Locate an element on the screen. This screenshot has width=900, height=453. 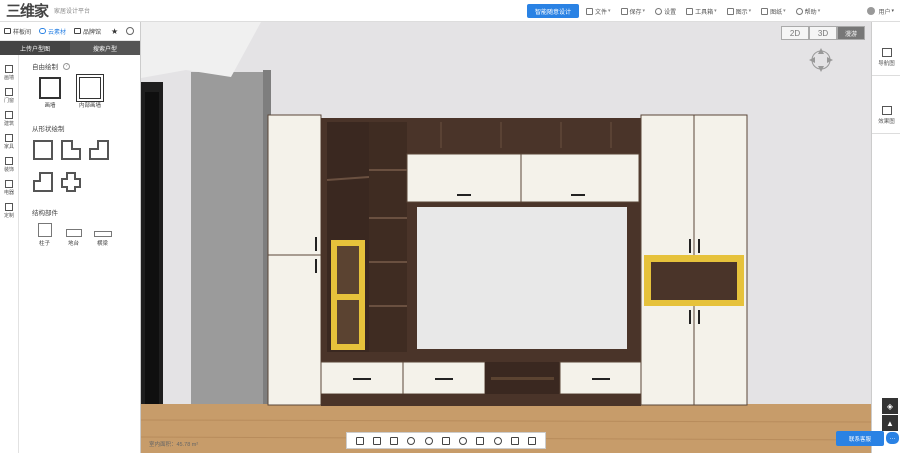
l-room-shape is located at coordinates (71, 150).